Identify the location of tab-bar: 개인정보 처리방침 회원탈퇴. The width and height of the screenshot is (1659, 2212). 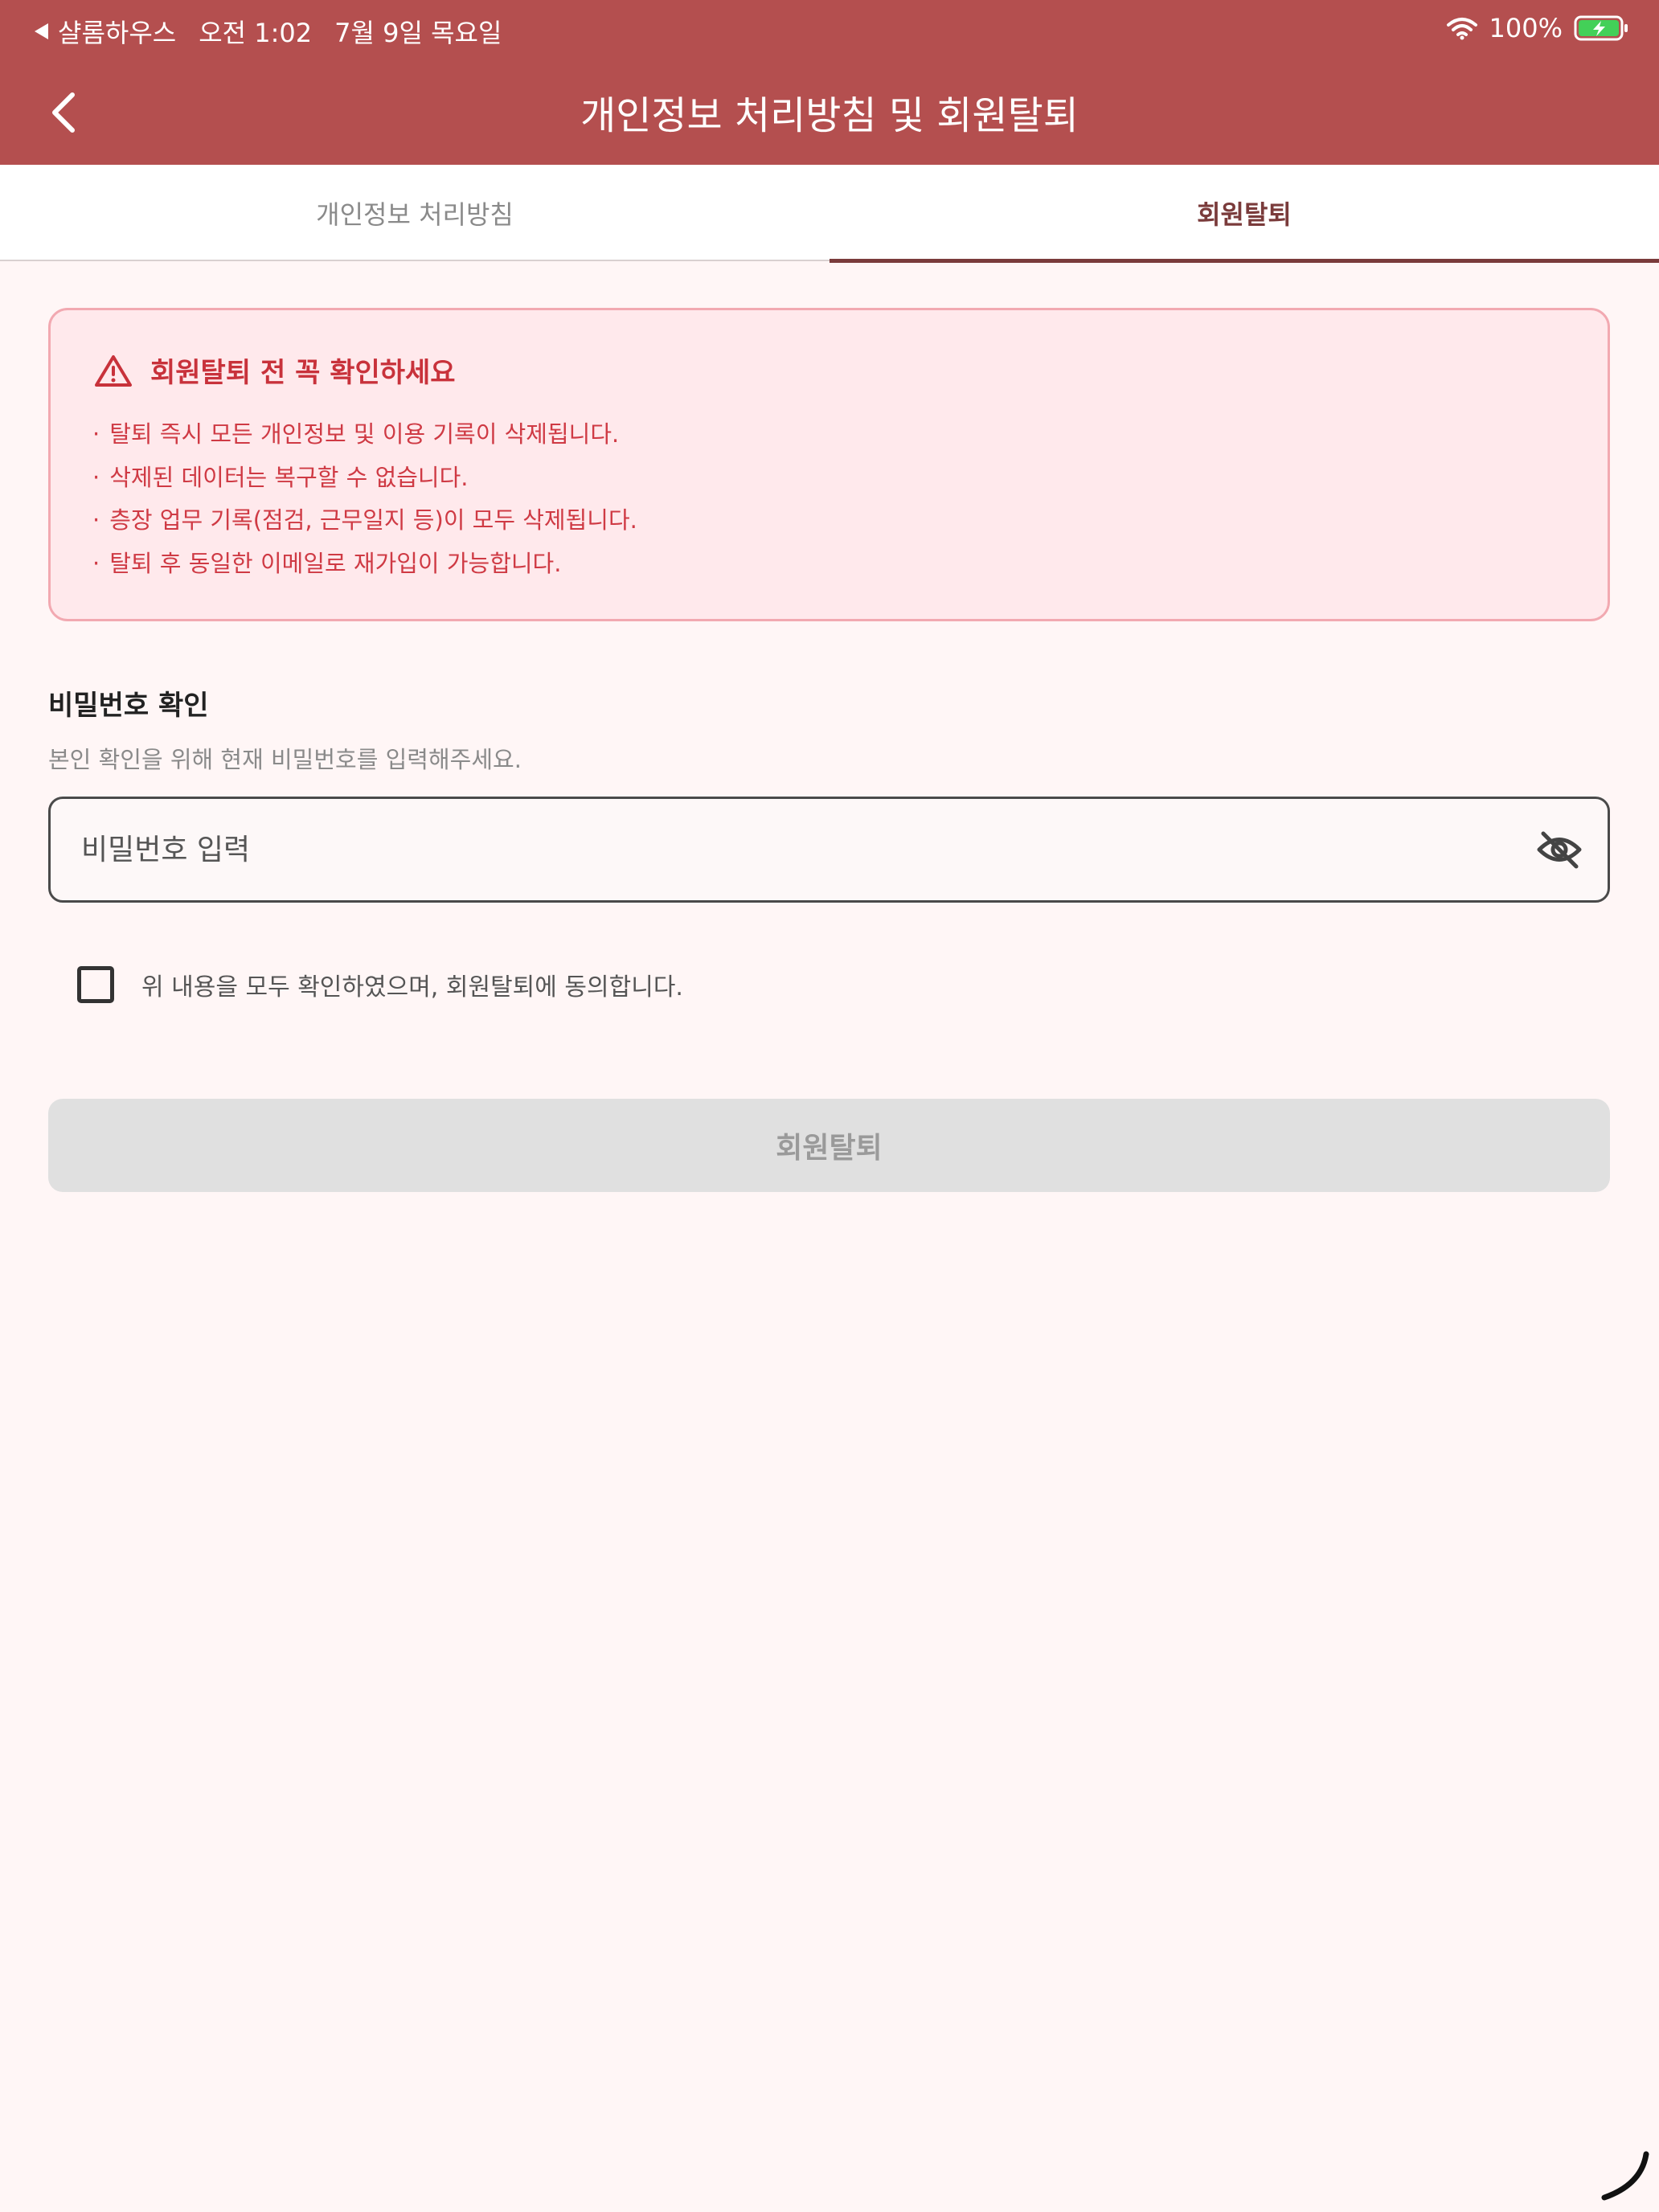
(829, 214).